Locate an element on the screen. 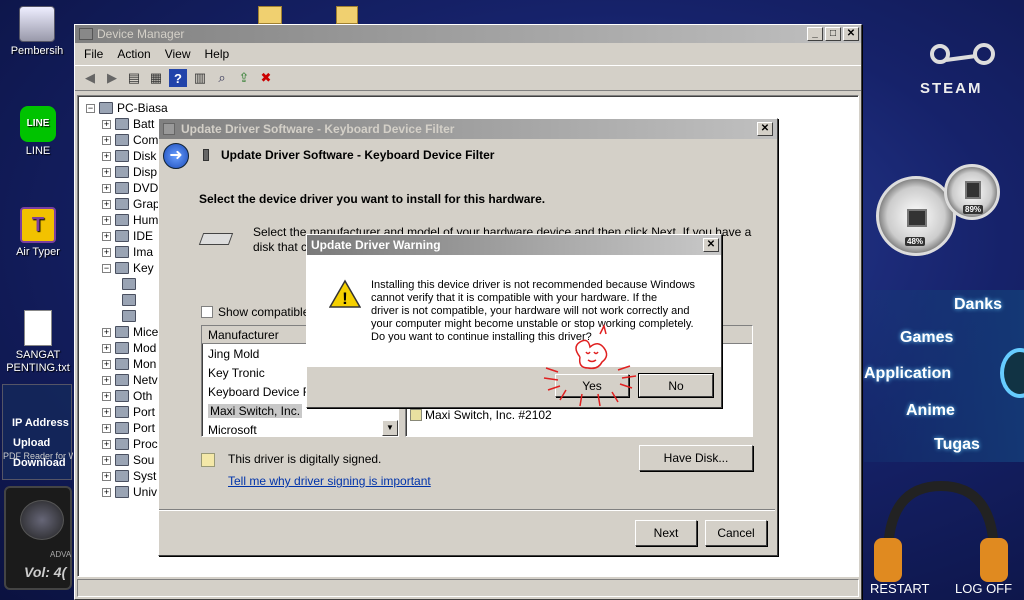 The image size is (1024, 600). tree-item: + Grap is located at coordinates (131, 204).